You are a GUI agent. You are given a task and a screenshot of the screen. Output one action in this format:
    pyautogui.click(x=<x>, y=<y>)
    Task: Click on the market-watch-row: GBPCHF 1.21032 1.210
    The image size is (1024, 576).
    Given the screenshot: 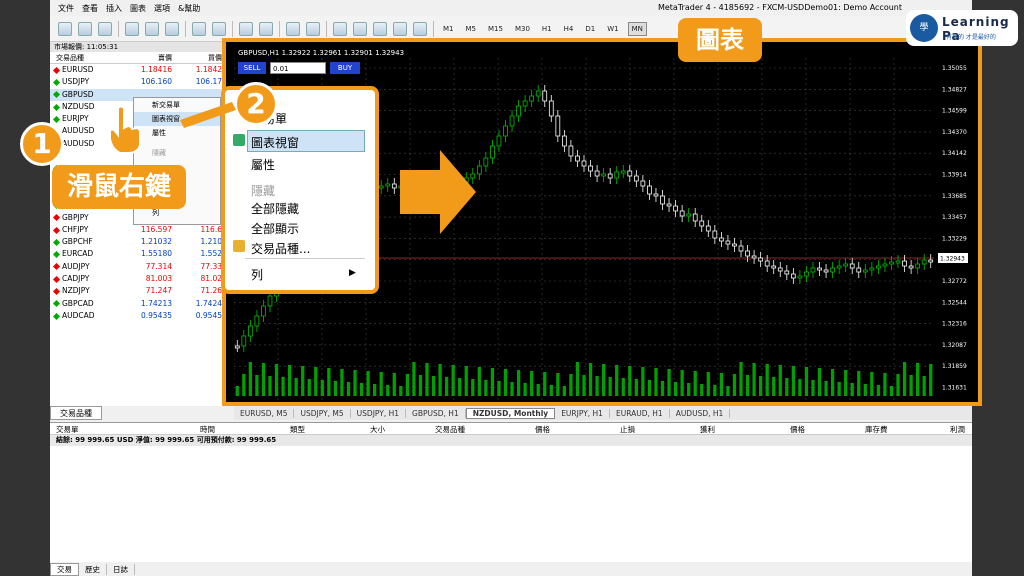 What is the action you would take?
    pyautogui.click(x=139, y=242)
    